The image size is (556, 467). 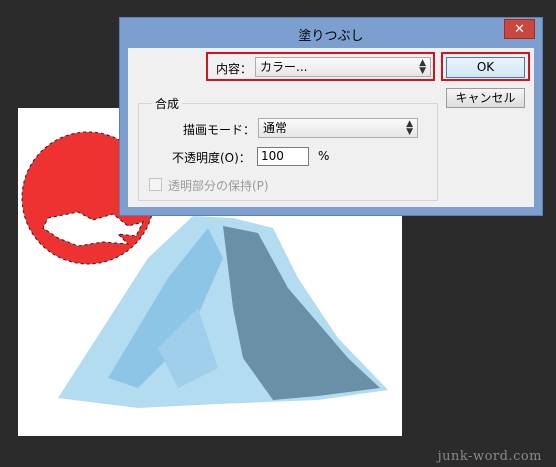 I want to click on contents-label: 内容：, so click(x=234, y=69).